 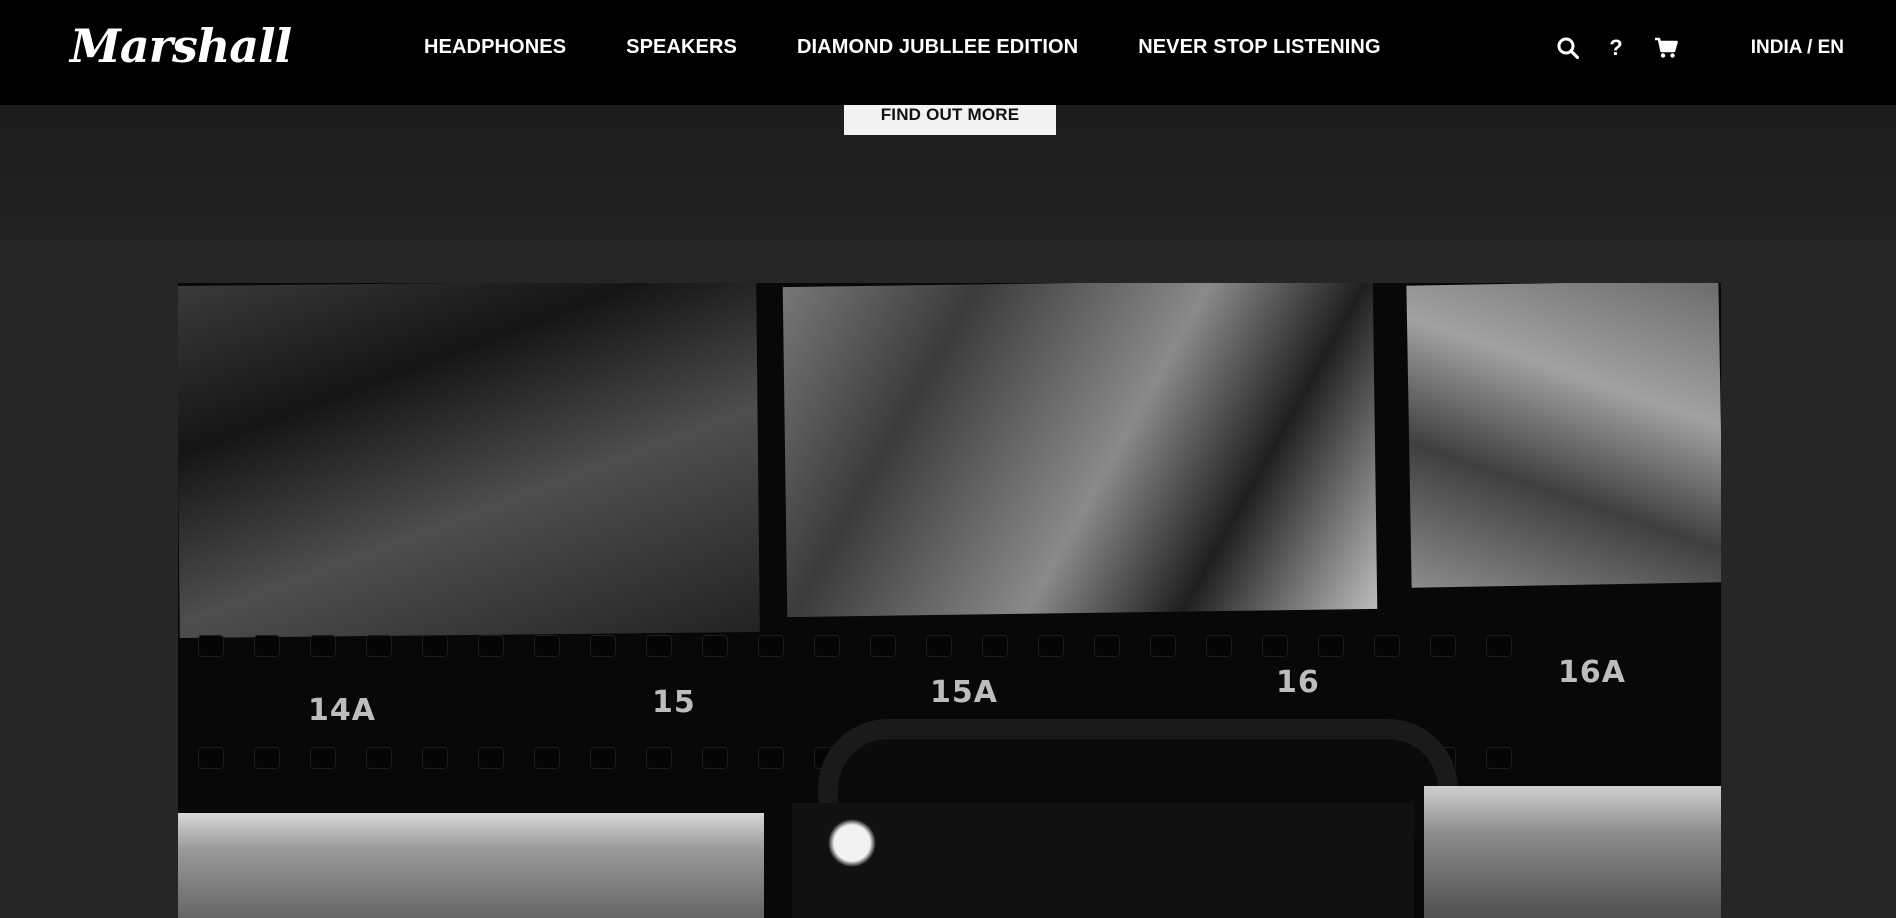 I want to click on frame-number: 15, so click(x=674, y=702).